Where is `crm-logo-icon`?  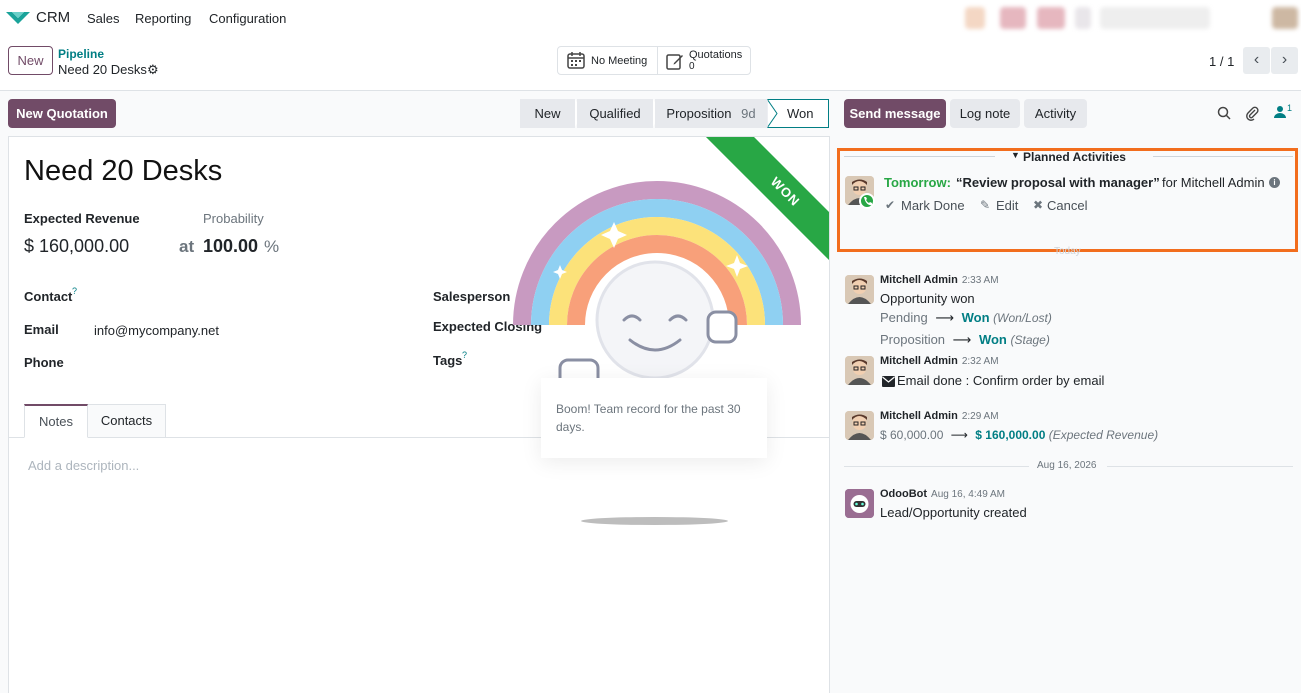 crm-logo-icon is located at coordinates (18, 19).